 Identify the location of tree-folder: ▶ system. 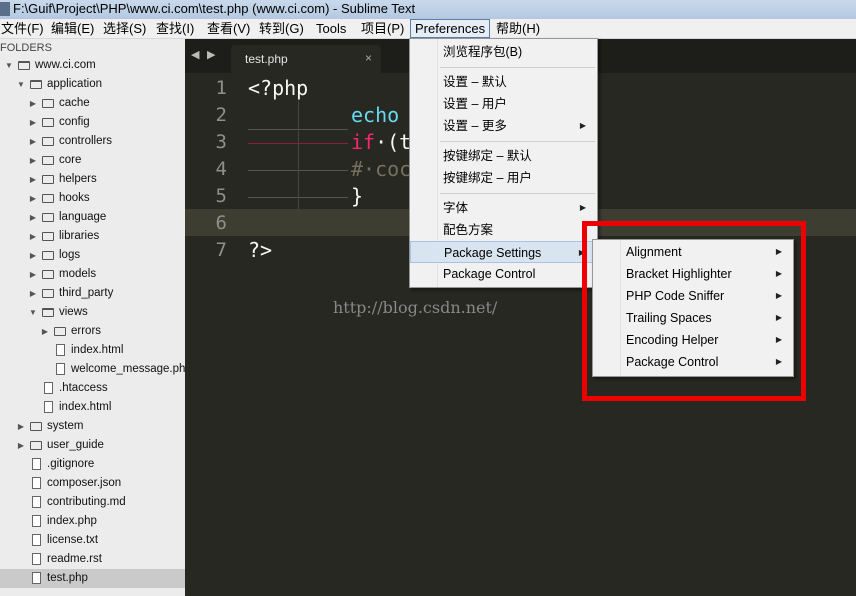
(92, 426).